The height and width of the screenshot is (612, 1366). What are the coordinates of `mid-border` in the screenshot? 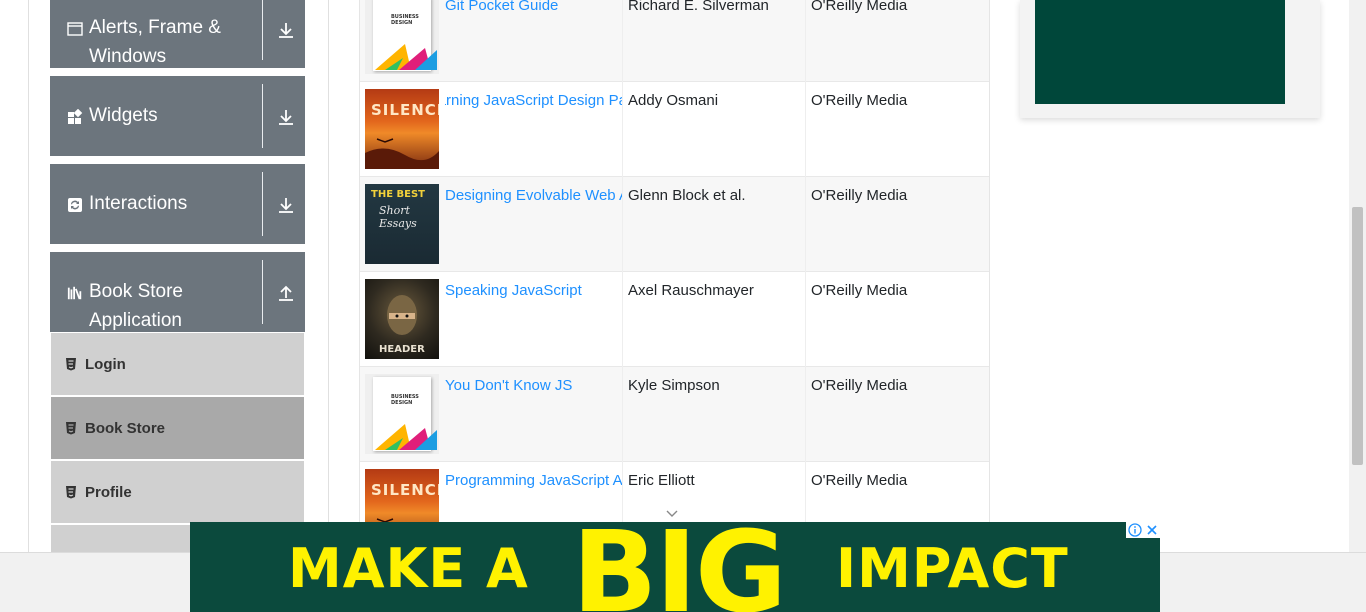 It's located at (328, 276).